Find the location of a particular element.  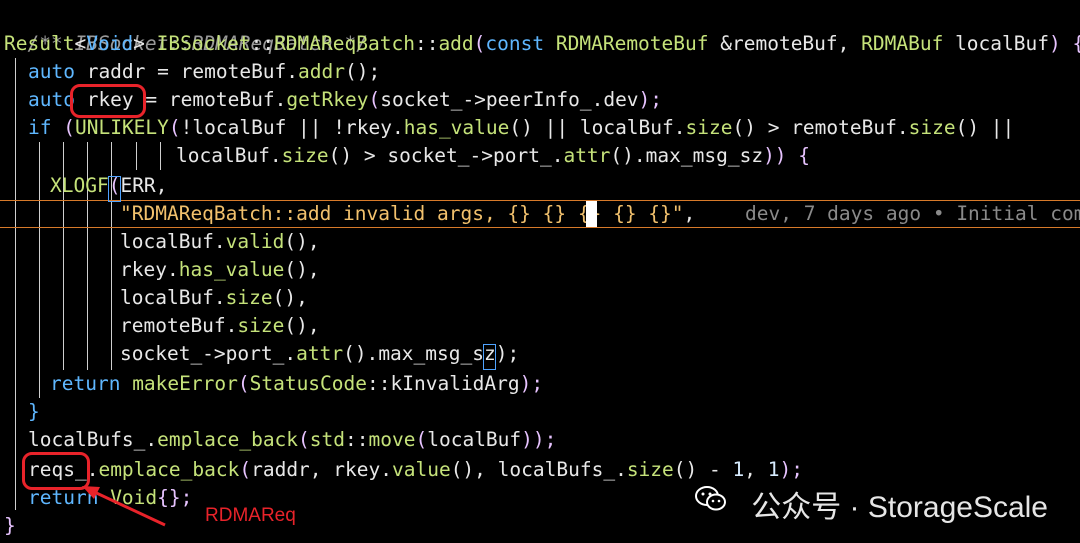

token: socket_->port_. is located at coordinates (475, 155).